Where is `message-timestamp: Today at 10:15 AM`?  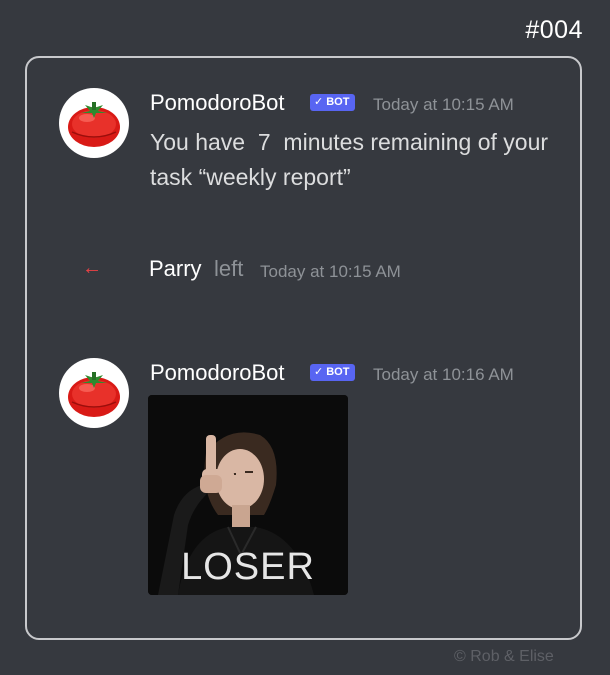
message-timestamp: Today at 10:15 AM is located at coordinates (443, 105).